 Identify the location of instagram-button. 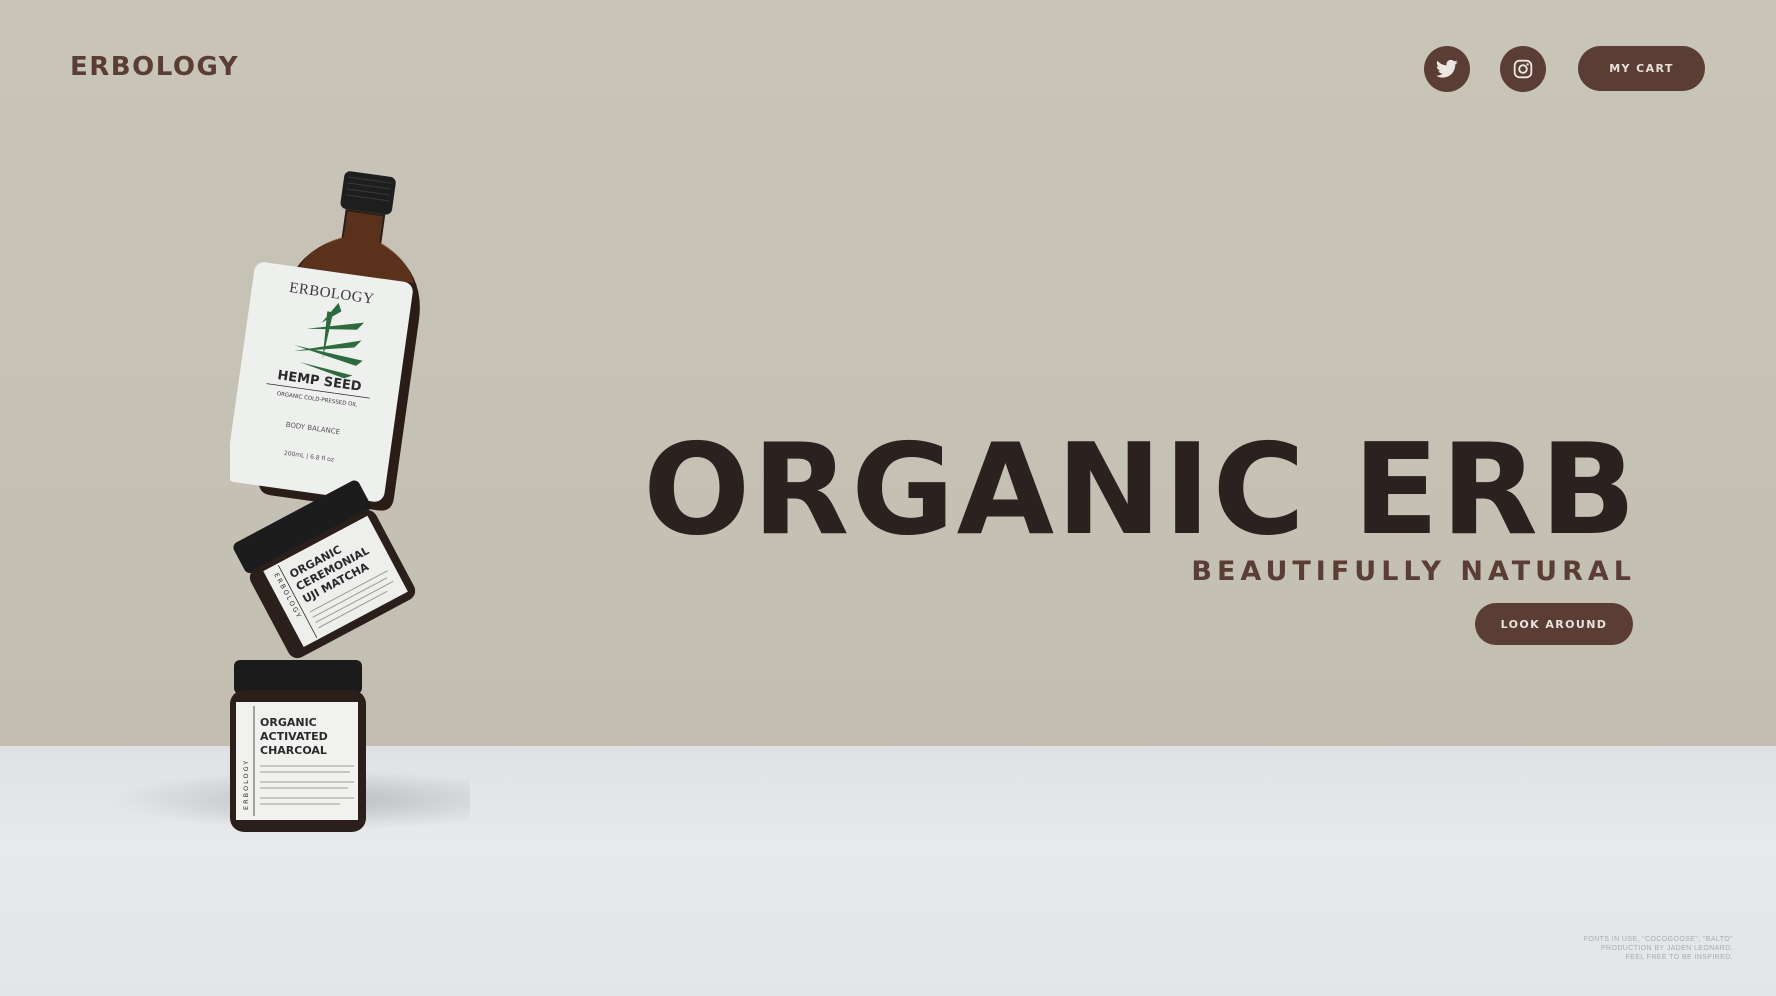
(1523, 69).